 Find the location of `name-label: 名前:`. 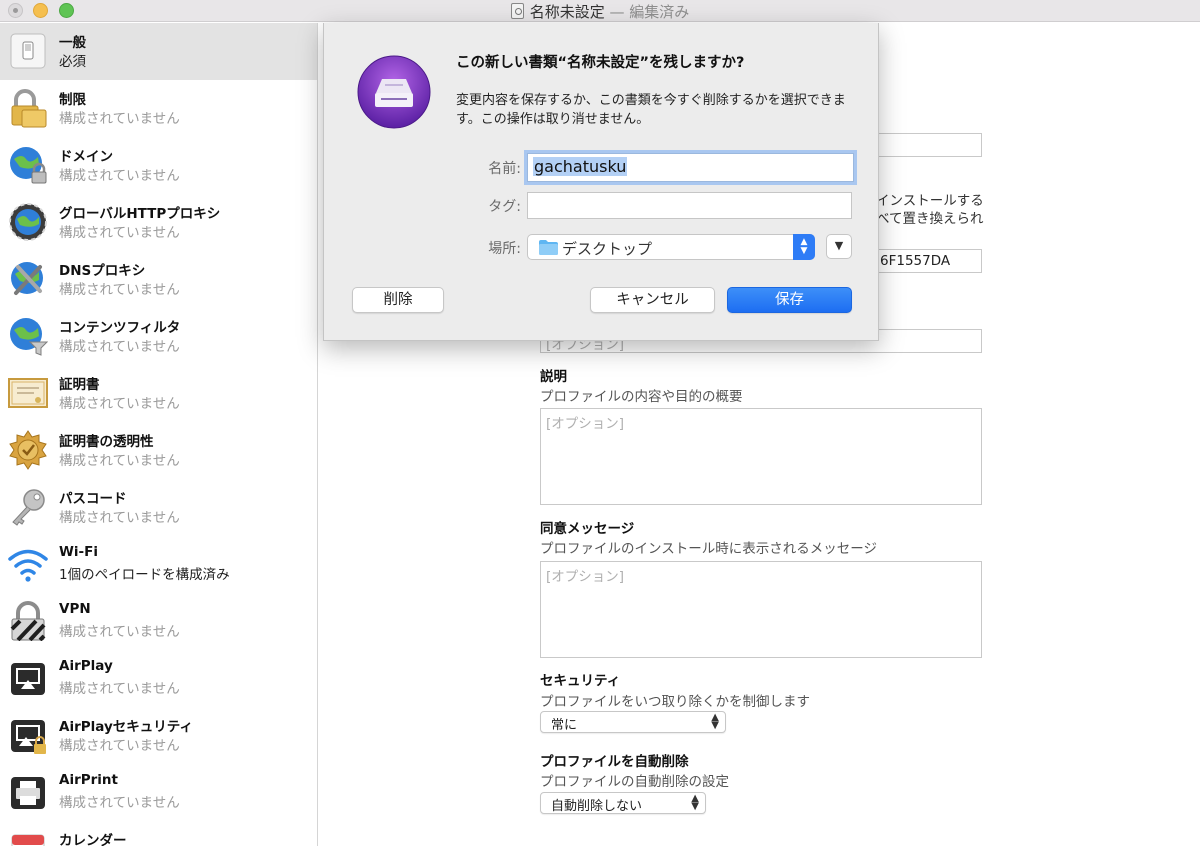

name-label: 名前: is located at coordinates (504, 169).